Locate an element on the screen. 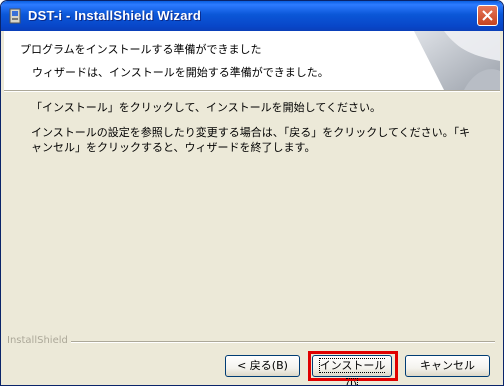  instruction-text: 「インストール」をクリックして、インストールを開始してください。 is located at coordinates (206, 107).